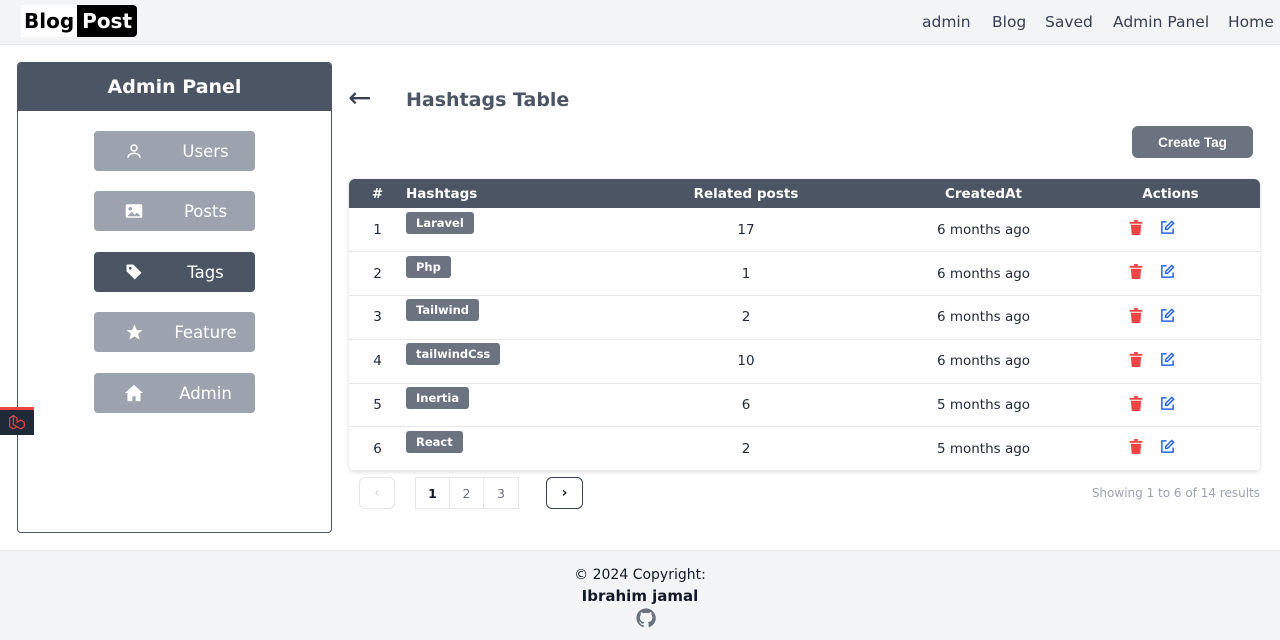 This screenshot has height=640, width=1280. Describe the element at coordinates (377, 273) in the screenshot. I see `row-number: 2` at that location.